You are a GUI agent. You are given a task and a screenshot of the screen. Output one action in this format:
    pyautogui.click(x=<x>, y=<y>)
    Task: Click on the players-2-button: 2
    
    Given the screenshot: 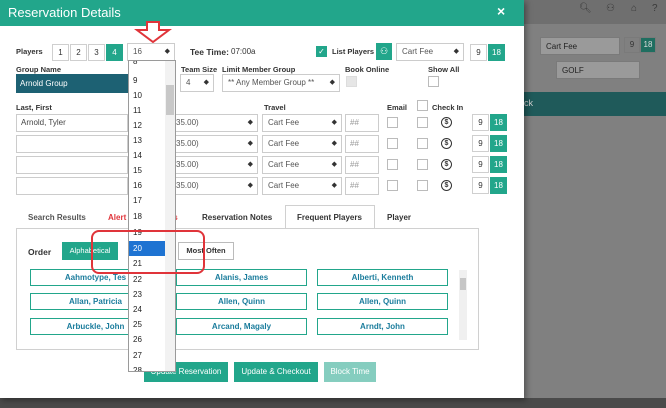 What is the action you would take?
    pyautogui.click(x=78, y=52)
    